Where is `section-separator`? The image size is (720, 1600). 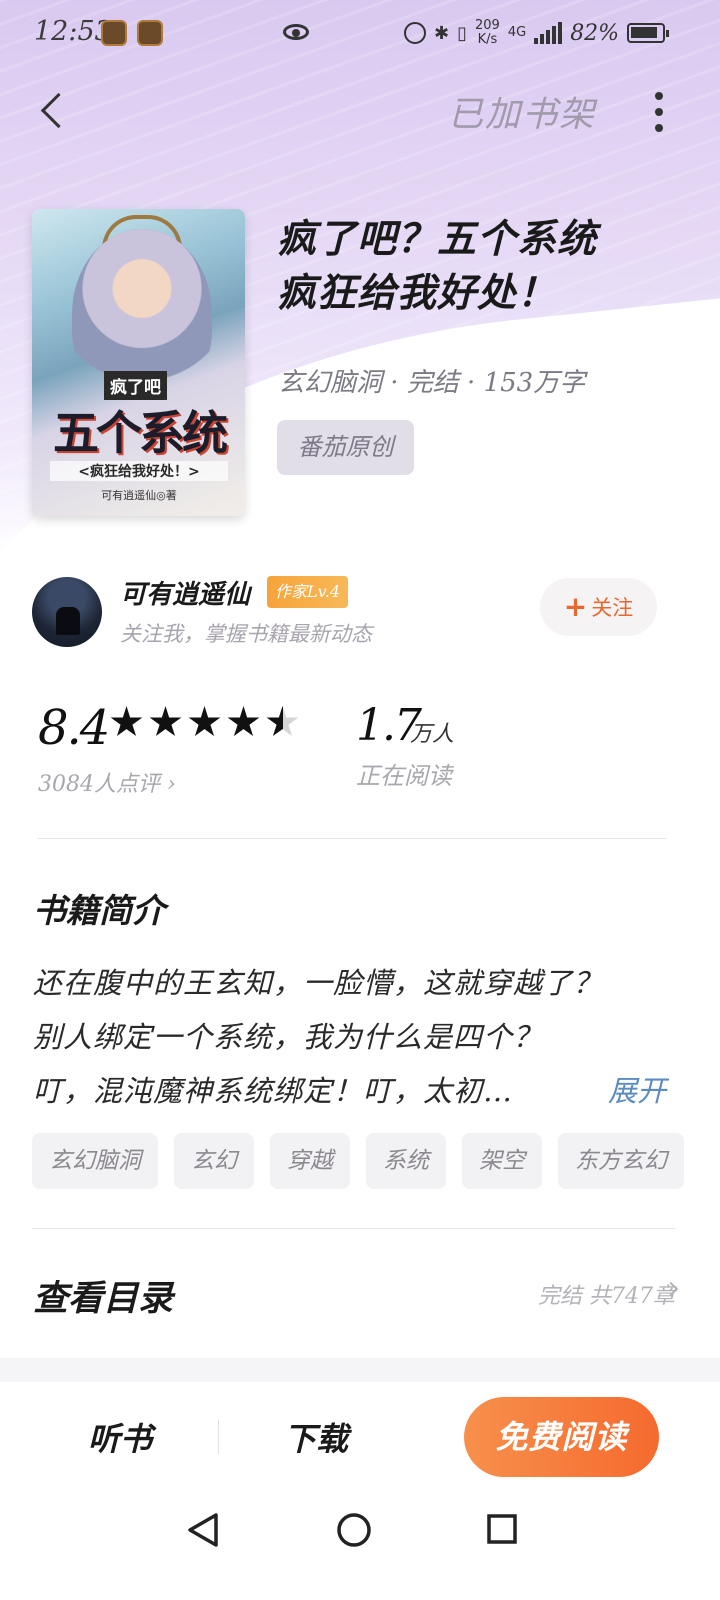
section-separator is located at coordinates (360, 1370).